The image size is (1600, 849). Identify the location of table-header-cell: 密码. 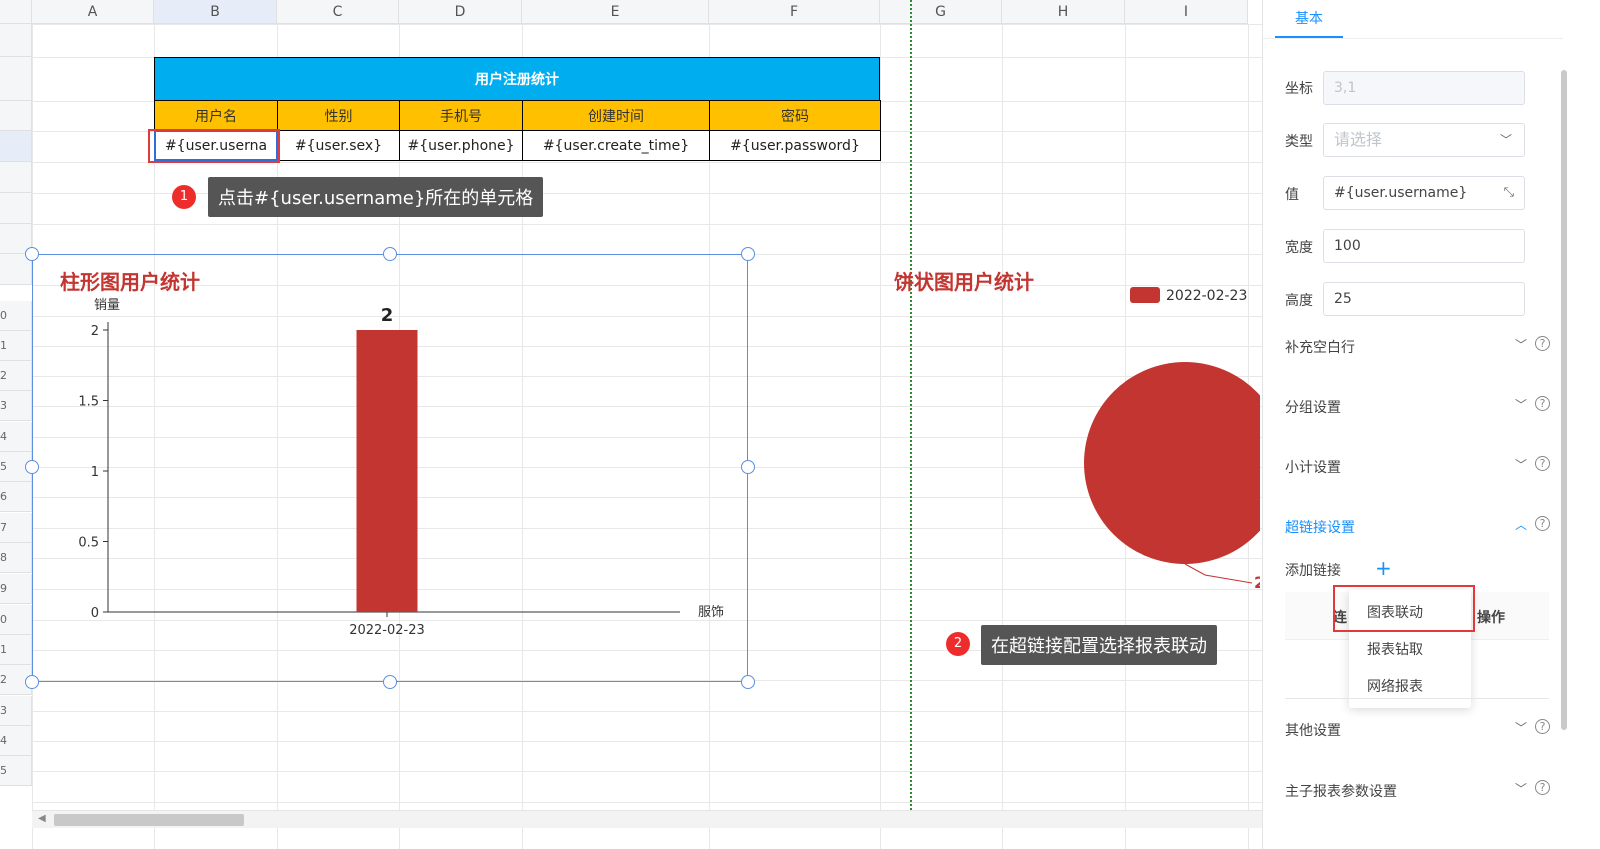
(795, 115).